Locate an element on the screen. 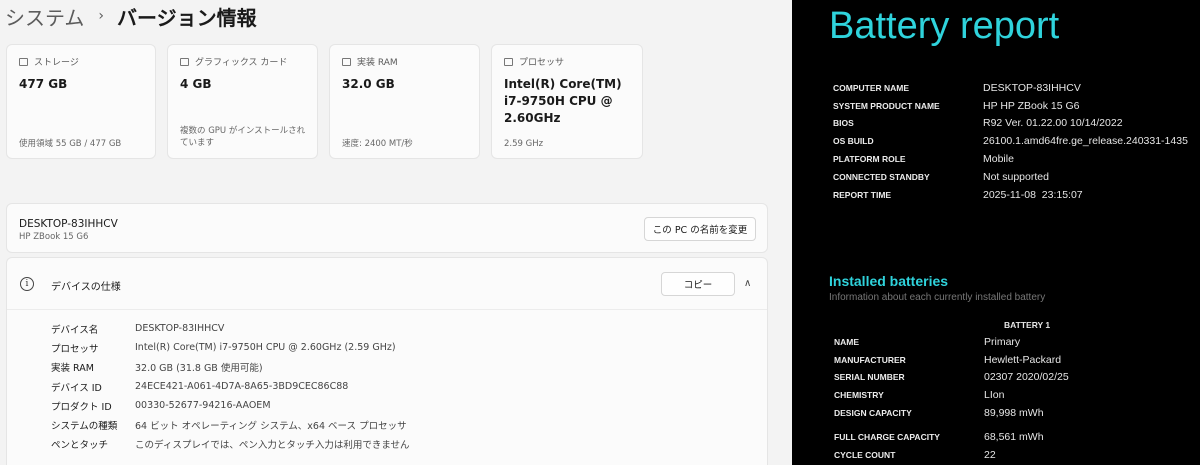  spec-row-pen-touch: ペンとタッチ このディスプレイでは、ペン入力とタッチ入力は利用できません is located at coordinates (230, 444).